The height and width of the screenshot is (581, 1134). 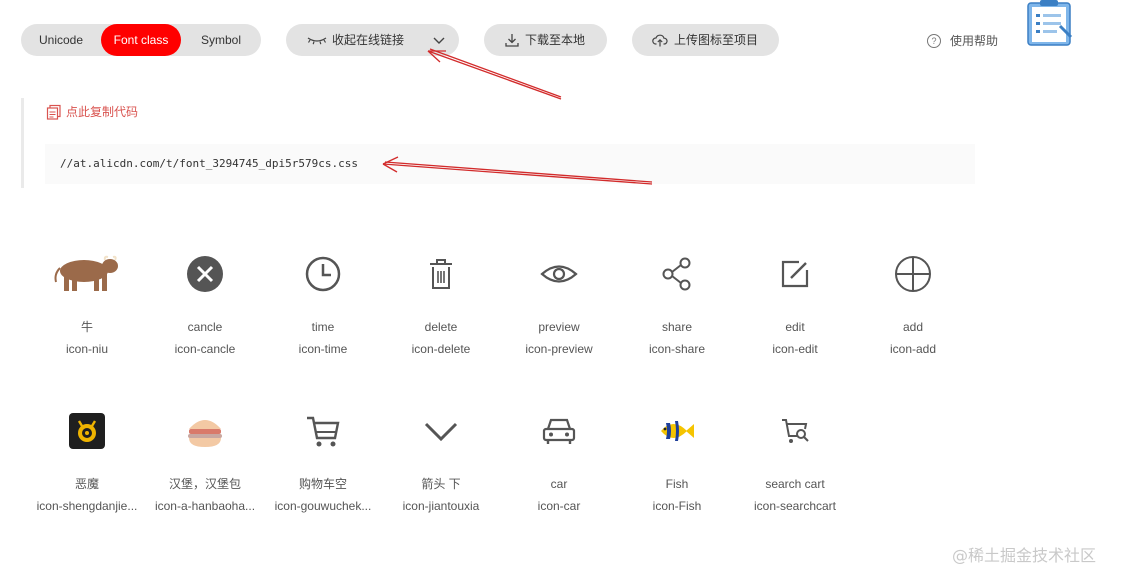 What do you see at coordinates (559, 431) in the screenshot?
I see `car-icon` at bounding box center [559, 431].